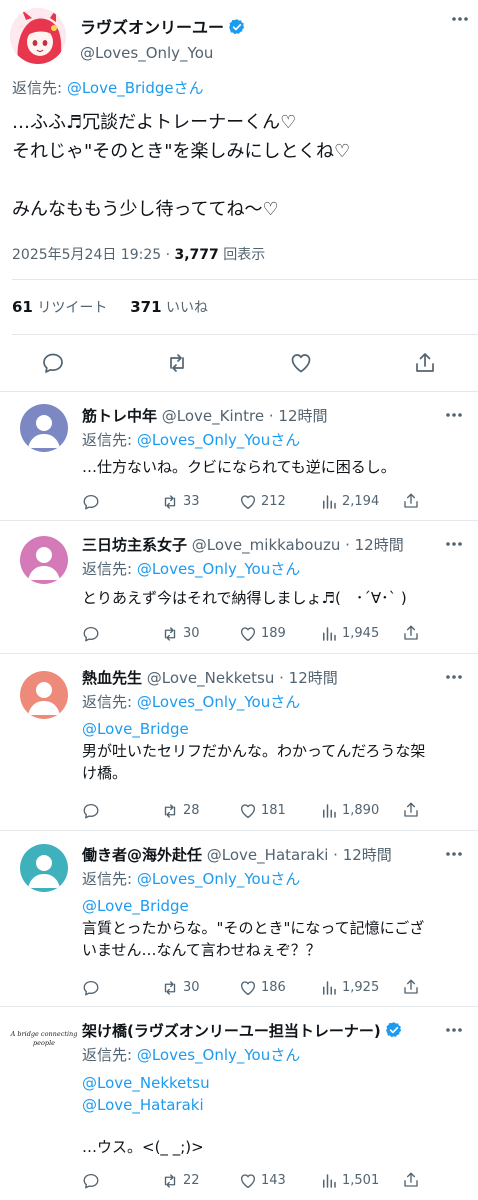 Image resolution: width=478 pixels, height=1200 pixels. I want to click on like-count: 143, so click(273, 1180).